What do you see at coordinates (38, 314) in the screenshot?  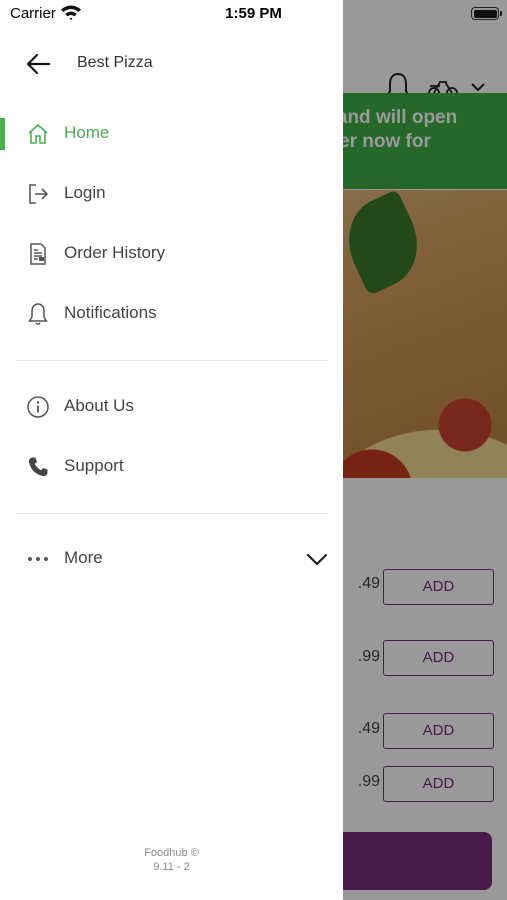 I see `bell-icon` at bounding box center [38, 314].